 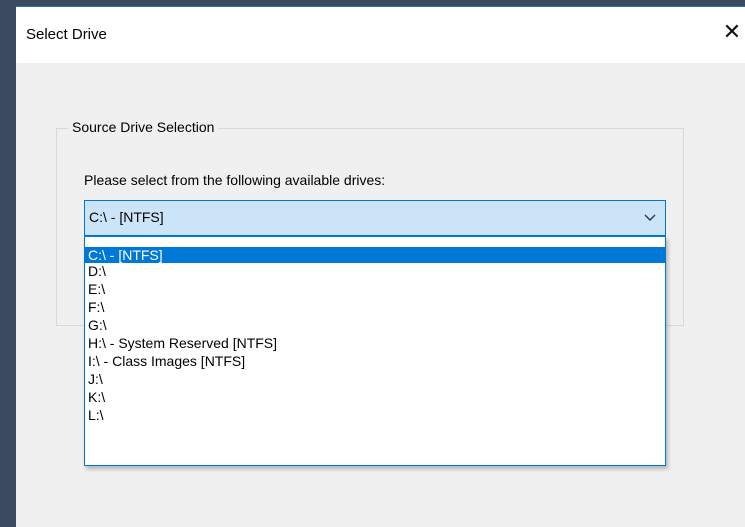 I want to click on drive-option: F:\, so click(x=375, y=307).